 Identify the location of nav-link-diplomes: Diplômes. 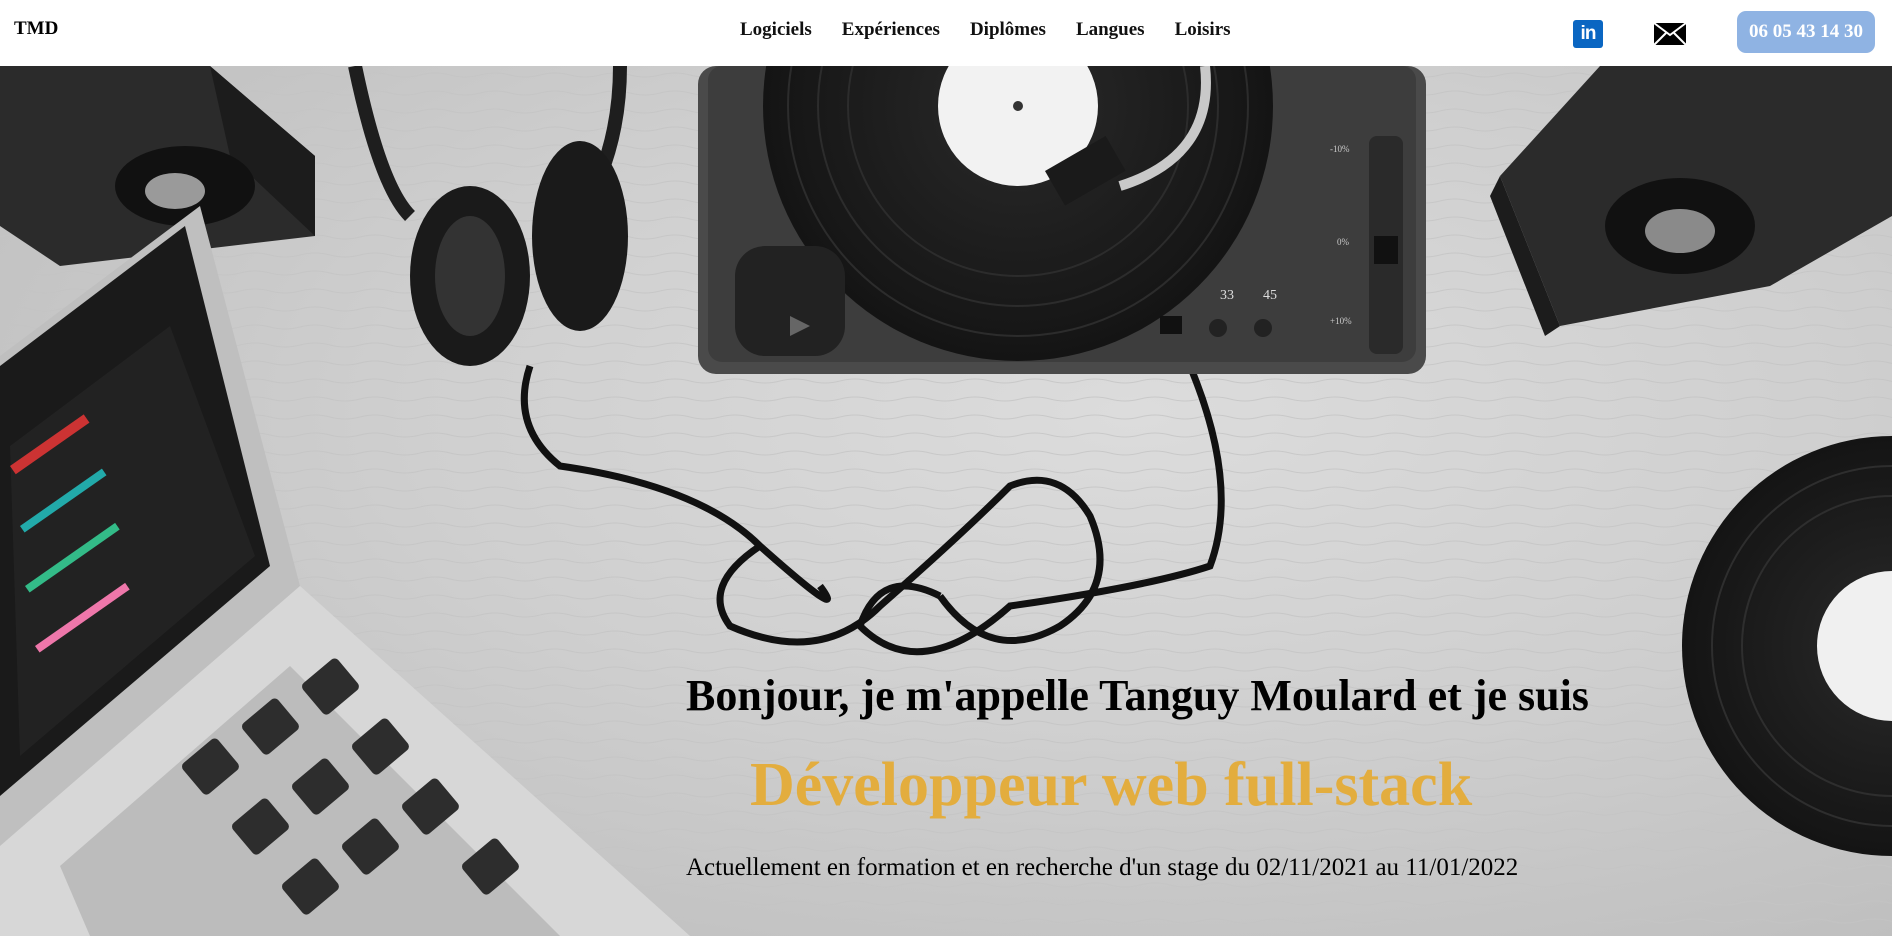
(1008, 30).